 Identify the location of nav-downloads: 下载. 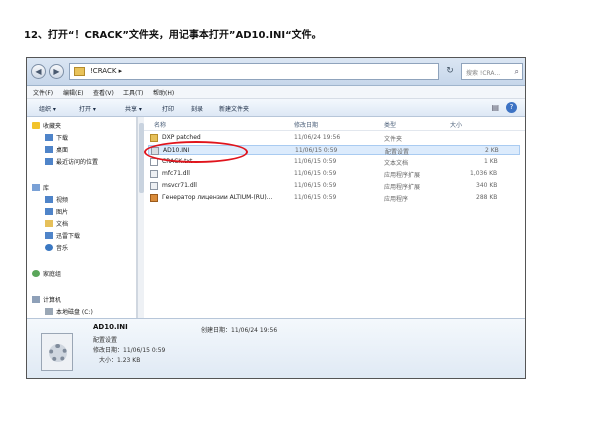
(56, 137).